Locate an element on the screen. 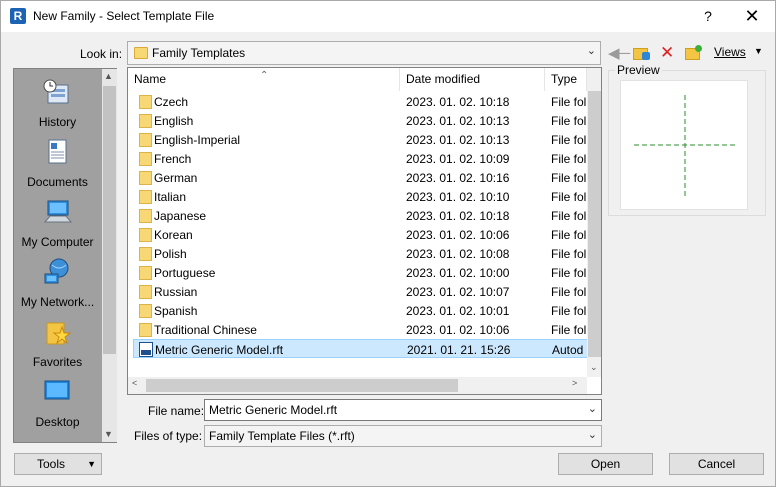 Image resolution: width=776 pixels, height=487 pixels. file-row: Italian 2023. 01. 02. 10:10 File fol is located at coordinates (360, 196).